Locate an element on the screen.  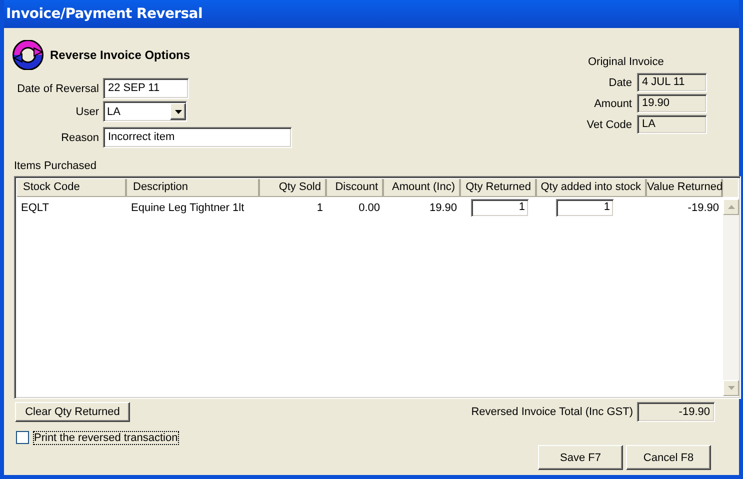
date-field: 22 SEP 11 is located at coordinates (146, 88).